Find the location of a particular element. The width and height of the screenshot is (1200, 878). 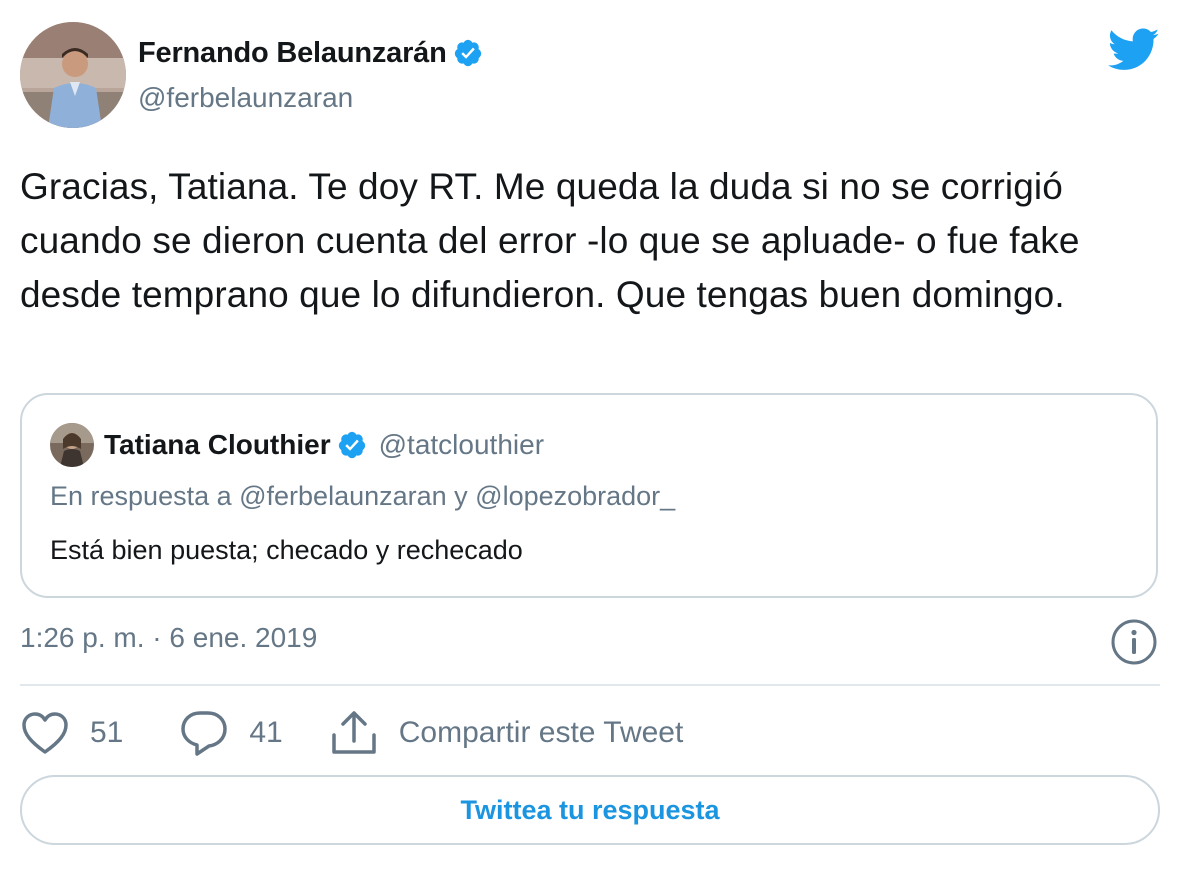

quoted-author-handle: @tatclouthier is located at coordinates (461, 445).